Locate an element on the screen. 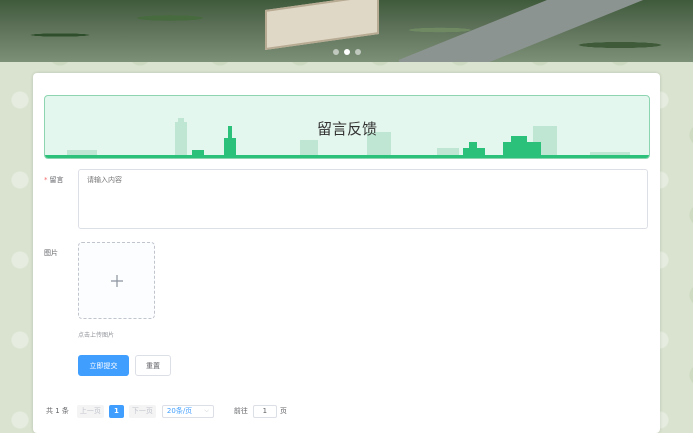 The image size is (693, 433). goto-prefix: 前往 is located at coordinates (240, 411).